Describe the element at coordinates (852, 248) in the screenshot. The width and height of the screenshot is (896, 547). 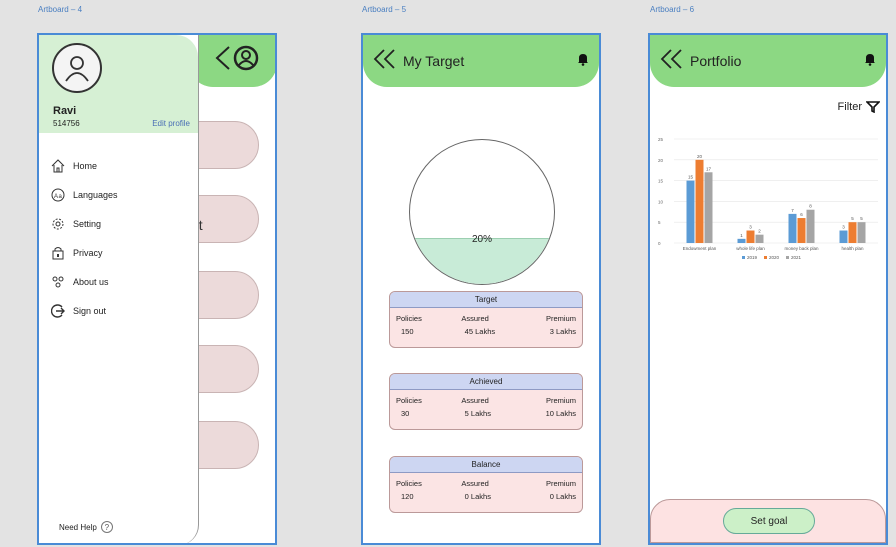
I see `x-tick-label: health plan` at that location.